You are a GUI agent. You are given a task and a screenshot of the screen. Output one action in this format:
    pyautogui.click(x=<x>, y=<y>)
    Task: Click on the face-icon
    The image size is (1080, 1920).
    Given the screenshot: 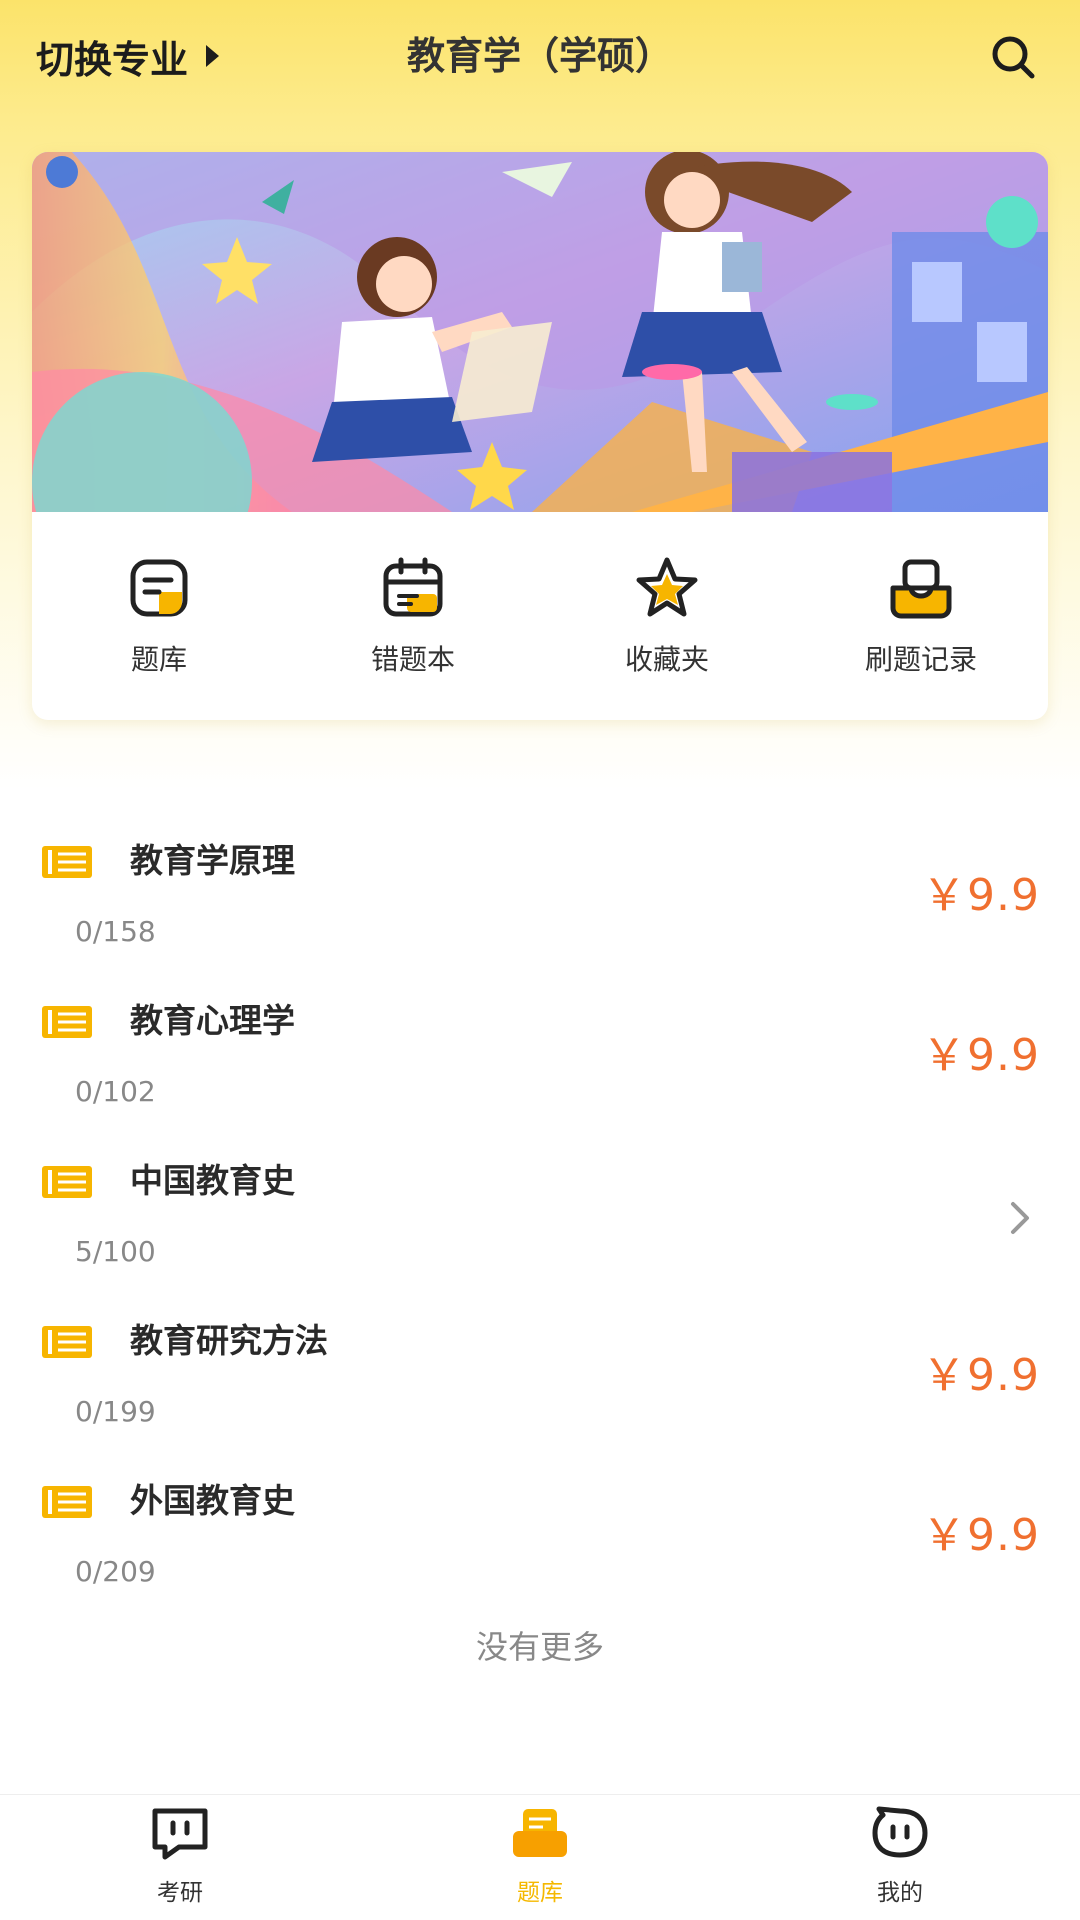 What is the action you would take?
    pyautogui.click(x=900, y=1832)
    